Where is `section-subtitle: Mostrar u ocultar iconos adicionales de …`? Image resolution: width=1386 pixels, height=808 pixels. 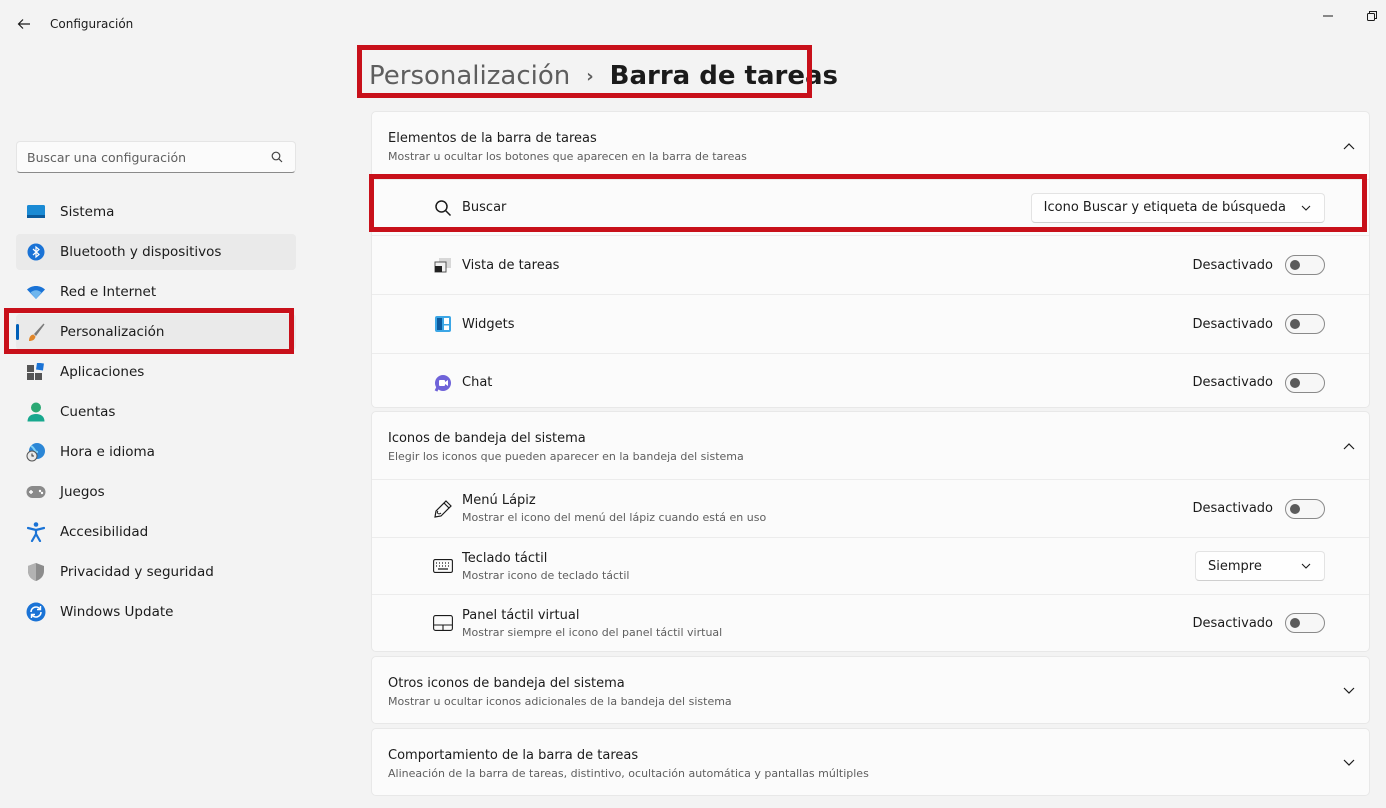
section-subtitle: Mostrar u ocultar iconos adicionales de … is located at coordinates (560, 701).